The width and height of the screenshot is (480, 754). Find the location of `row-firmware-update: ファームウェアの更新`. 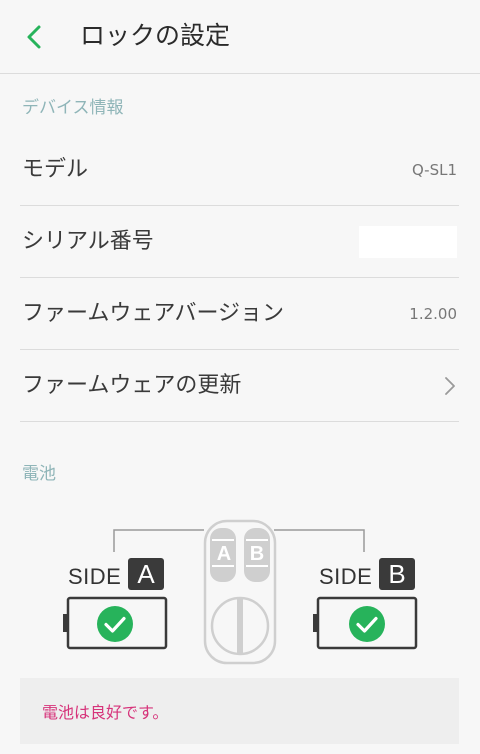

row-firmware-update: ファームウェアの更新 is located at coordinates (239, 386).